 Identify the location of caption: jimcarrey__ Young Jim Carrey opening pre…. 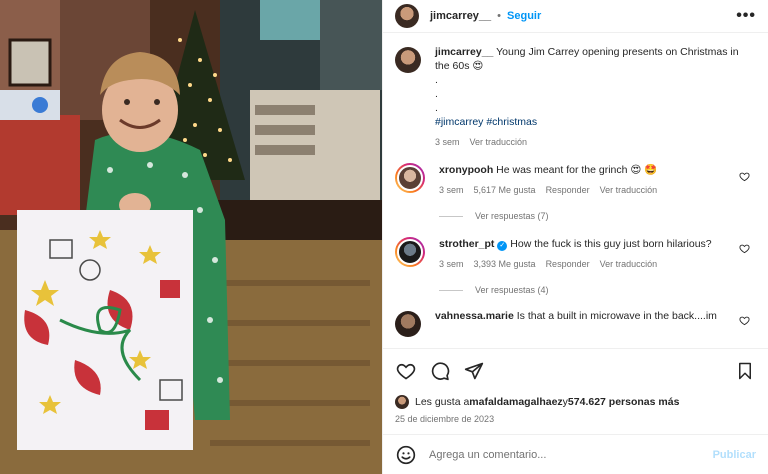
(575, 97).